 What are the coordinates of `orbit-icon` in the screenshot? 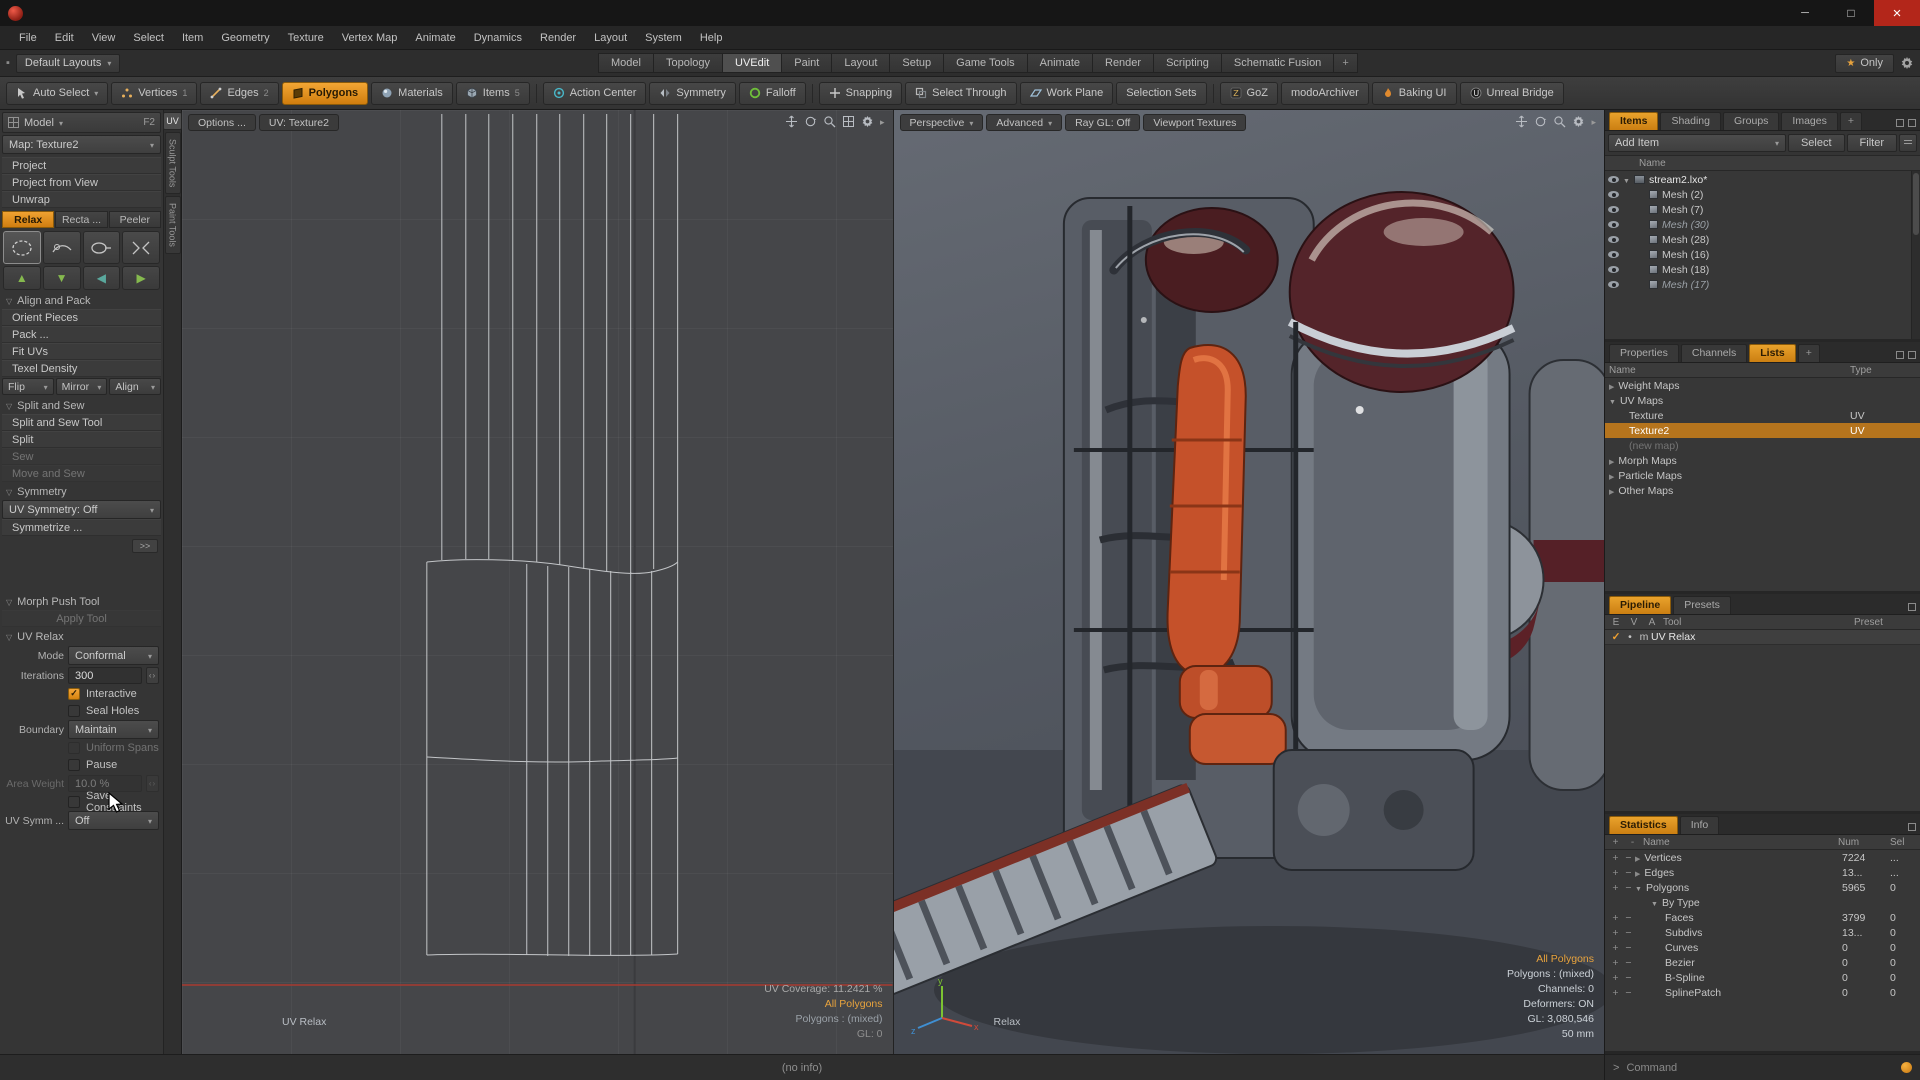 It's located at (1540, 121).